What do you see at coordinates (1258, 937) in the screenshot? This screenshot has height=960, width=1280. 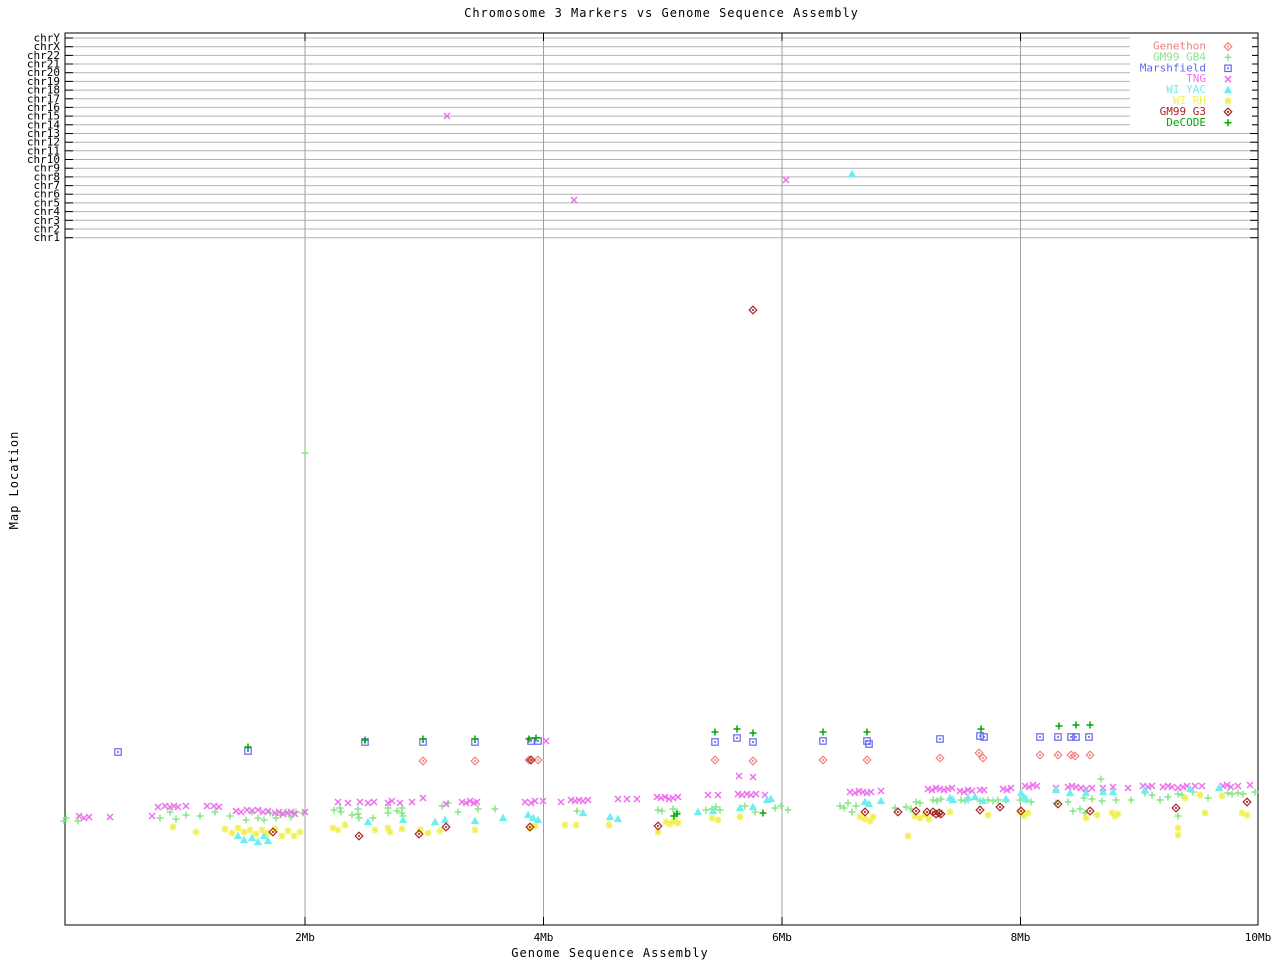 I see `x-tick-label-10Mb: 10Mb` at bounding box center [1258, 937].